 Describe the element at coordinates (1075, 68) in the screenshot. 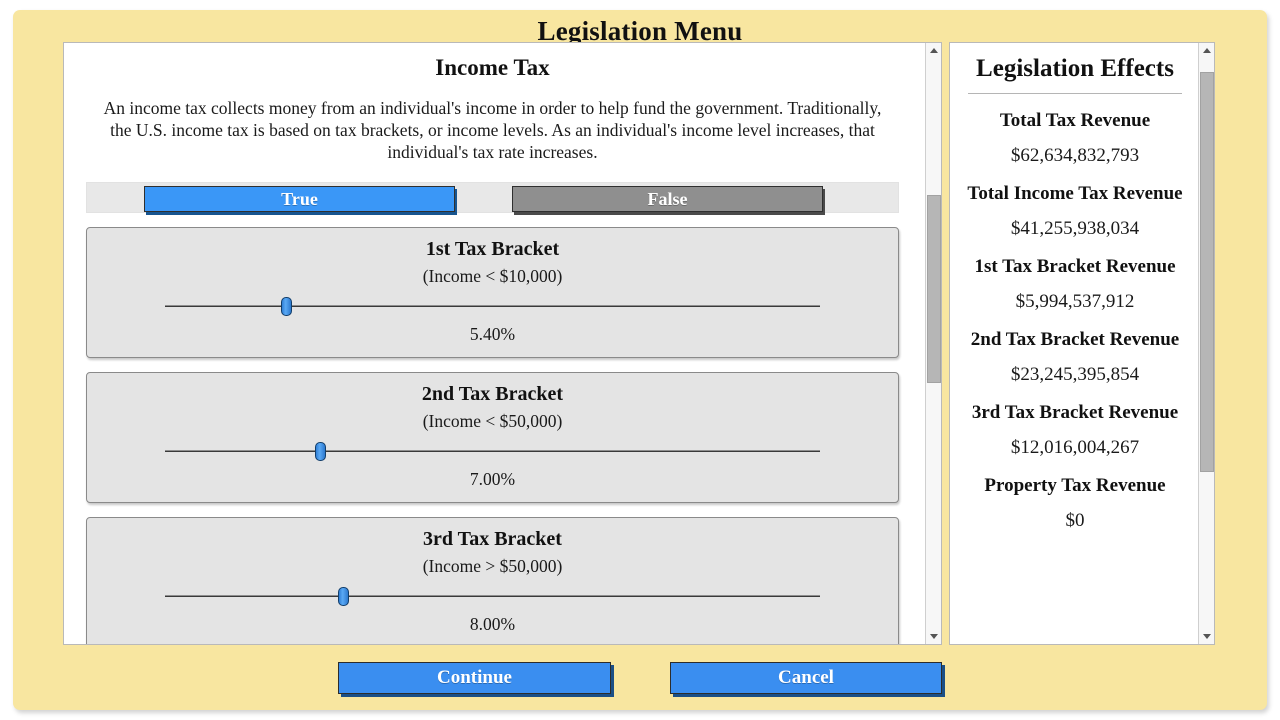

I see `effects-title: Legislation Effects` at that location.